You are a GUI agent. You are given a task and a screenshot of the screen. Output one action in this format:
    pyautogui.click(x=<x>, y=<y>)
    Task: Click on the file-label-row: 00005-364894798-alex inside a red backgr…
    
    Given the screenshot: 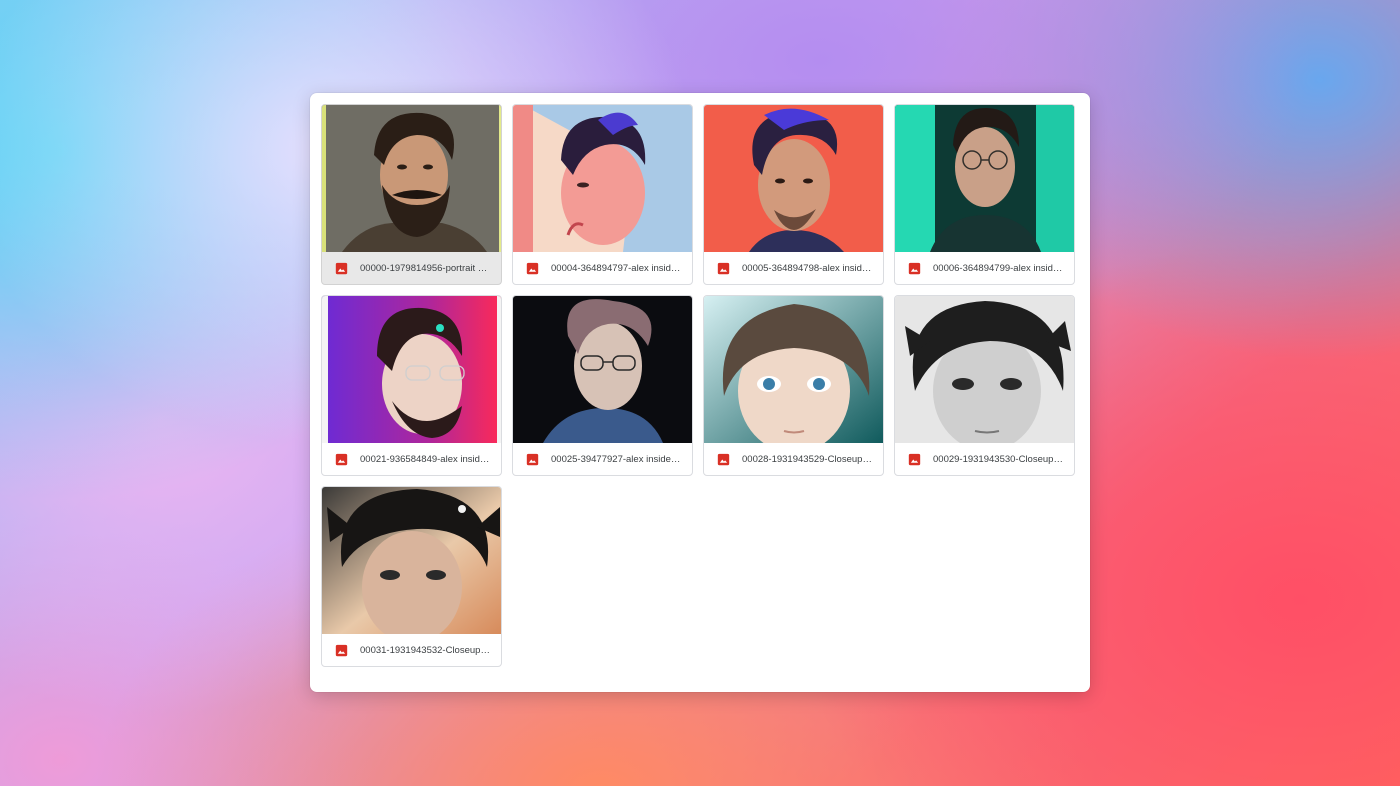 What is the action you would take?
    pyautogui.click(x=793, y=268)
    